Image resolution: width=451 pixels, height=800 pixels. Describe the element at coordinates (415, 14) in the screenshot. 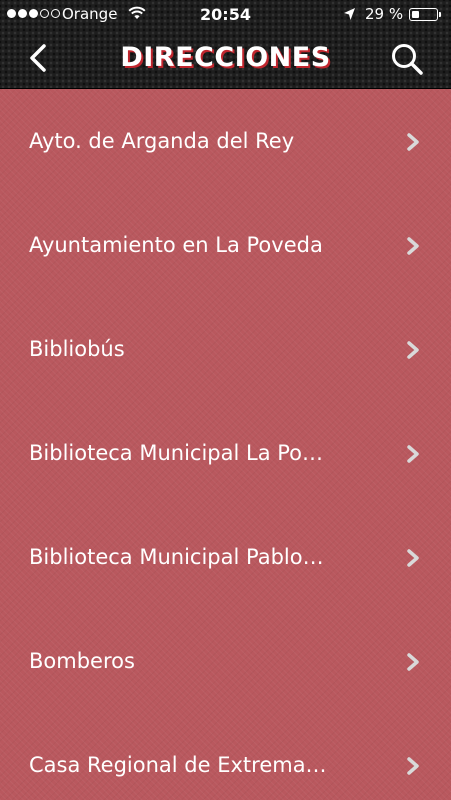

I see `battery-level` at that location.